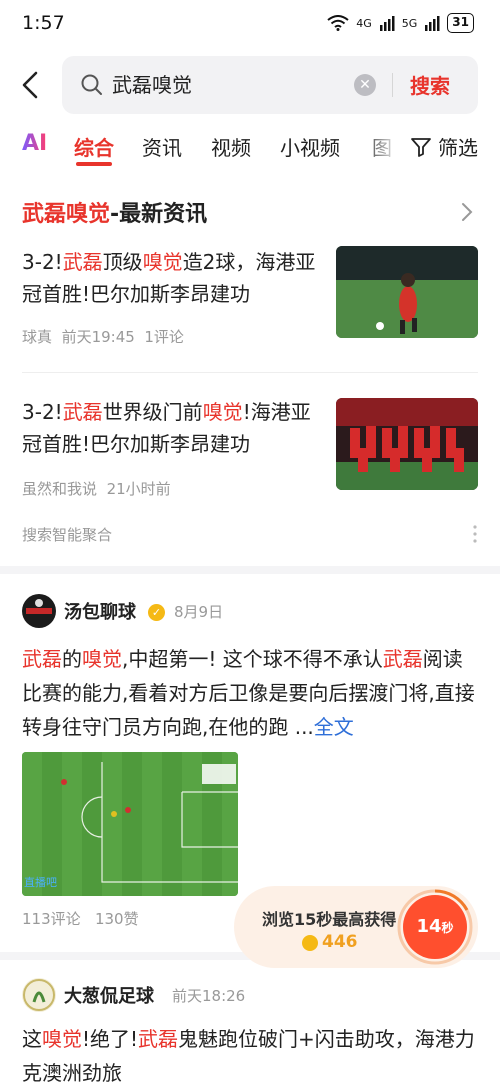  What do you see at coordinates (380, 148) in the screenshot?
I see `tabs-fade` at bounding box center [380, 148].